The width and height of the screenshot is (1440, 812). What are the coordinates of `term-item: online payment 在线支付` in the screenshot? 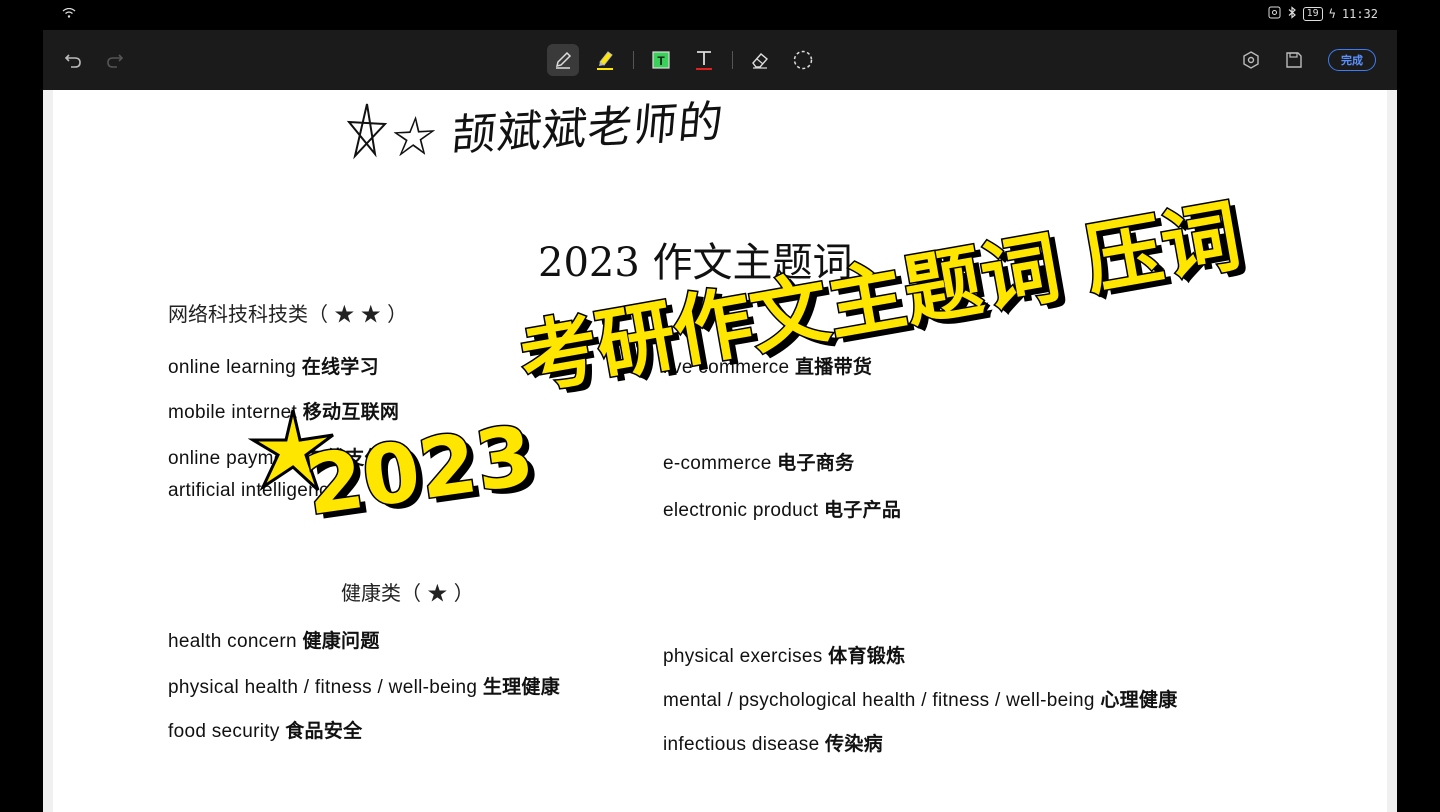 It's located at (276, 458).